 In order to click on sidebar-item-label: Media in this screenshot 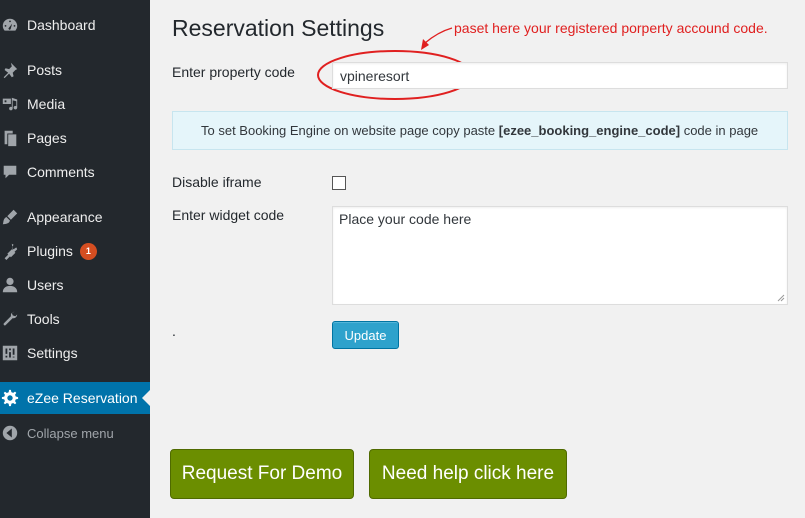, I will do `click(46, 104)`.